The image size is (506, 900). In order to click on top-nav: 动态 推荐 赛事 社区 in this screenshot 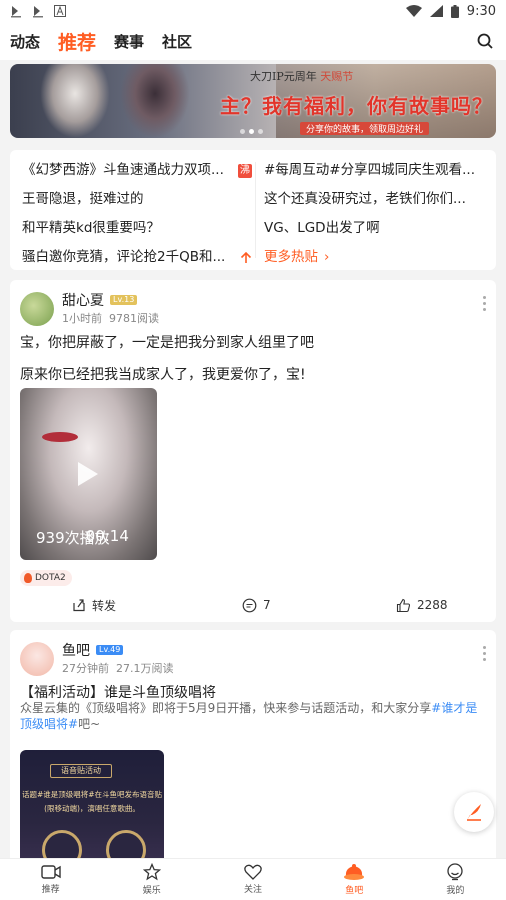, I will do `click(253, 41)`.